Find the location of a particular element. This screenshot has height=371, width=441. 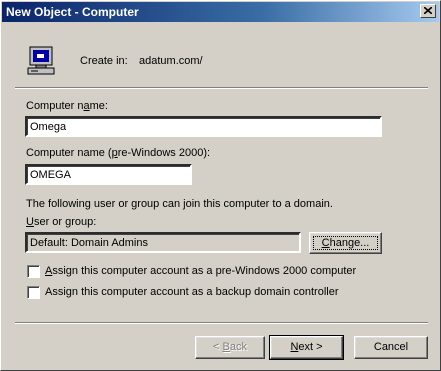

computer-icon is located at coordinates (41, 60).